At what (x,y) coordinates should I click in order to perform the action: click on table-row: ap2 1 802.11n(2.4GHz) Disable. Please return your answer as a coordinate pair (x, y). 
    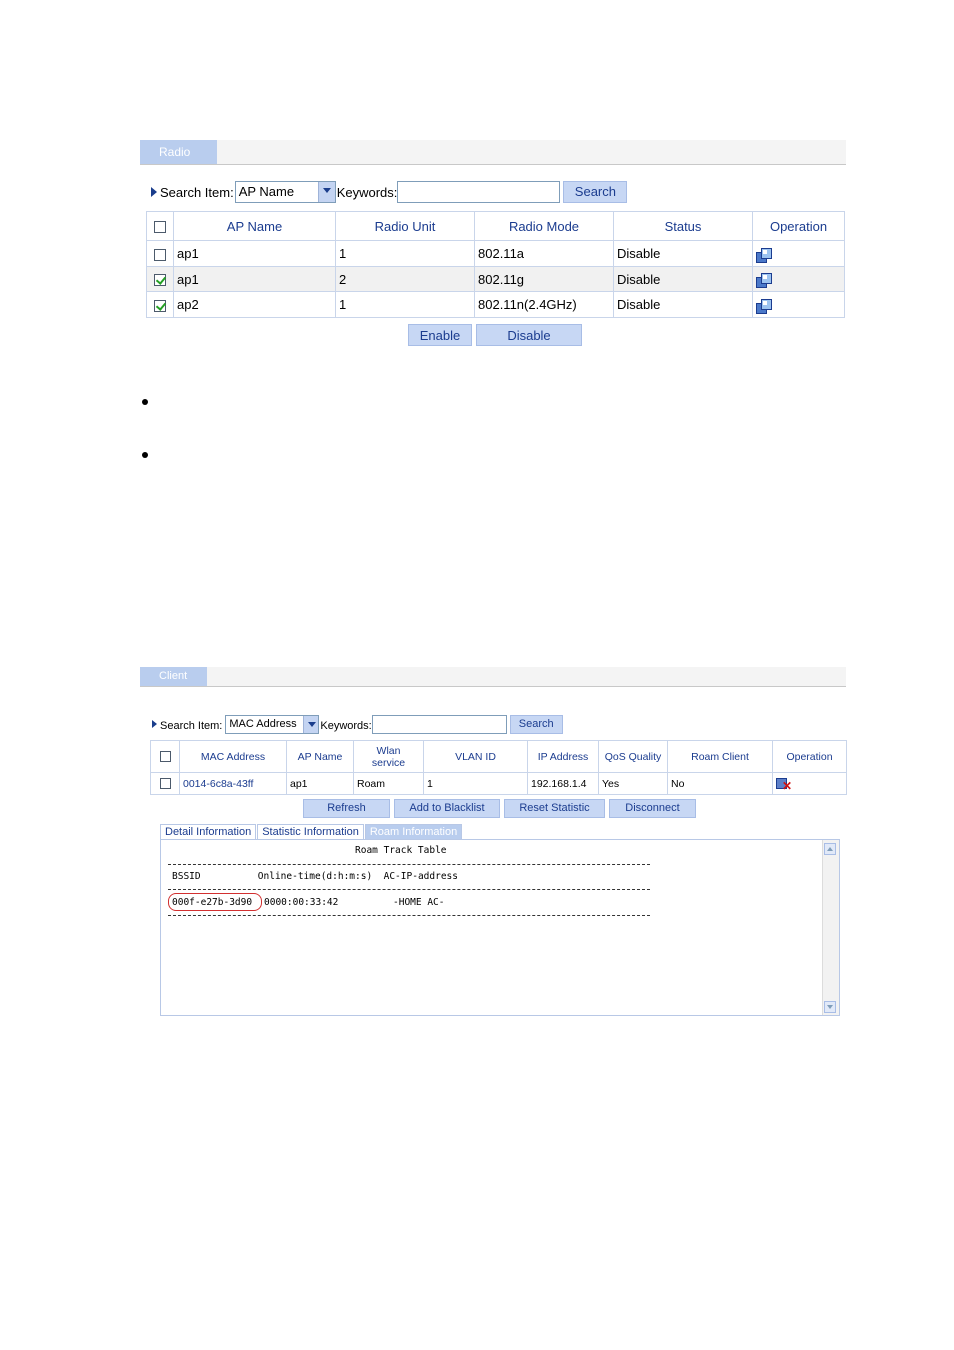
    Looking at the image, I should click on (495, 304).